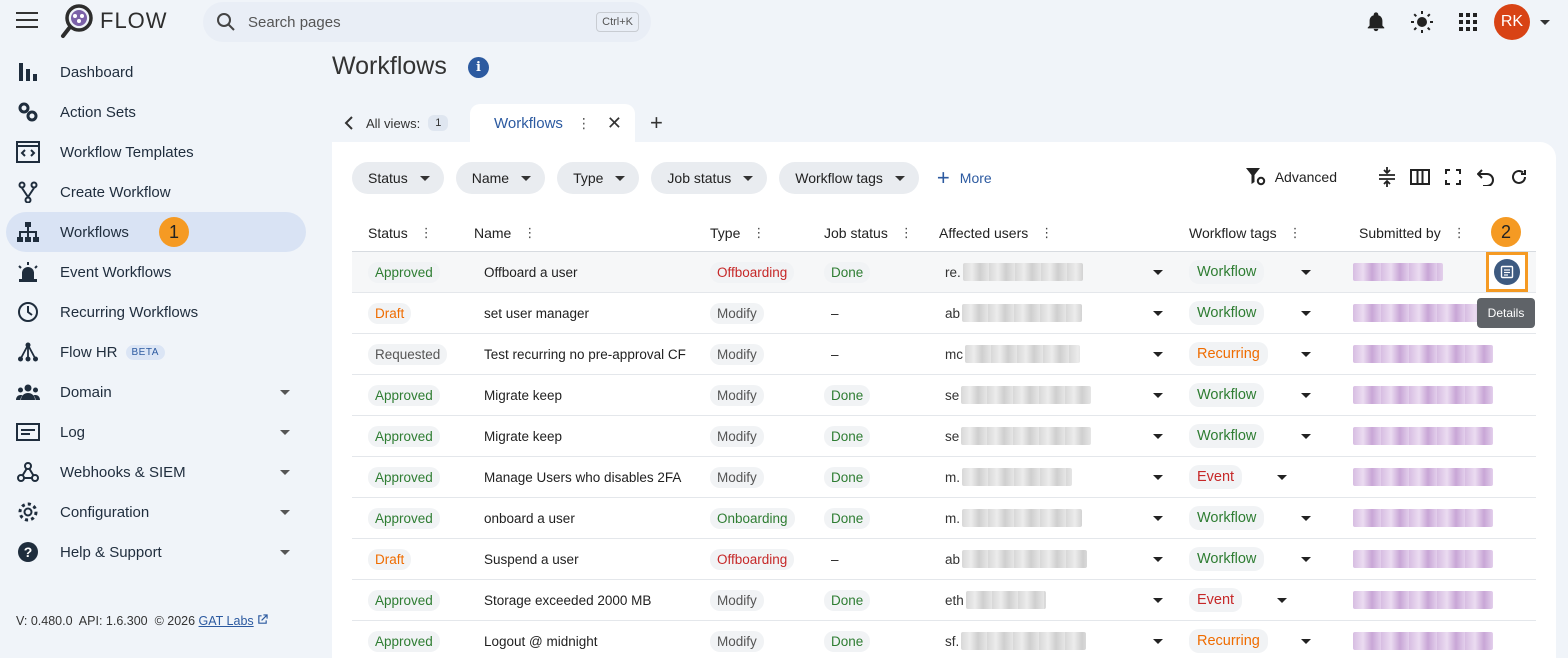 This screenshot has width=1568, height=658. What do you see at coordinates (1376, 22) in the screenshot?
I see `notifications-bell-icon` at bounding box center [1376, 22].